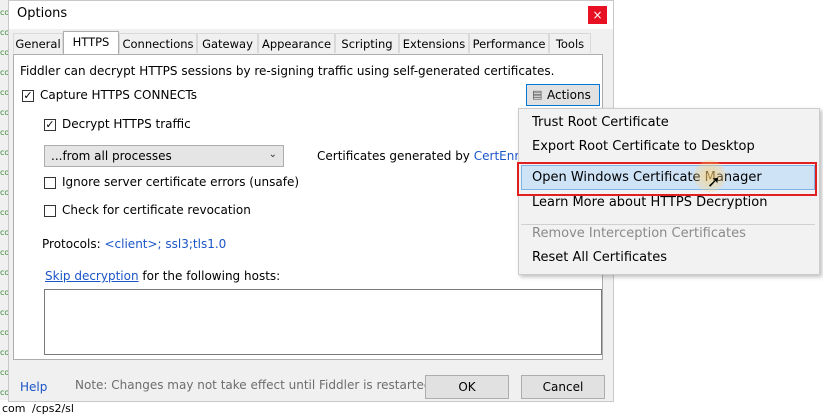  Describe the element at coordinates (434, 43) in the screenshot. I see `tab-extensions: Extensions` at that location.